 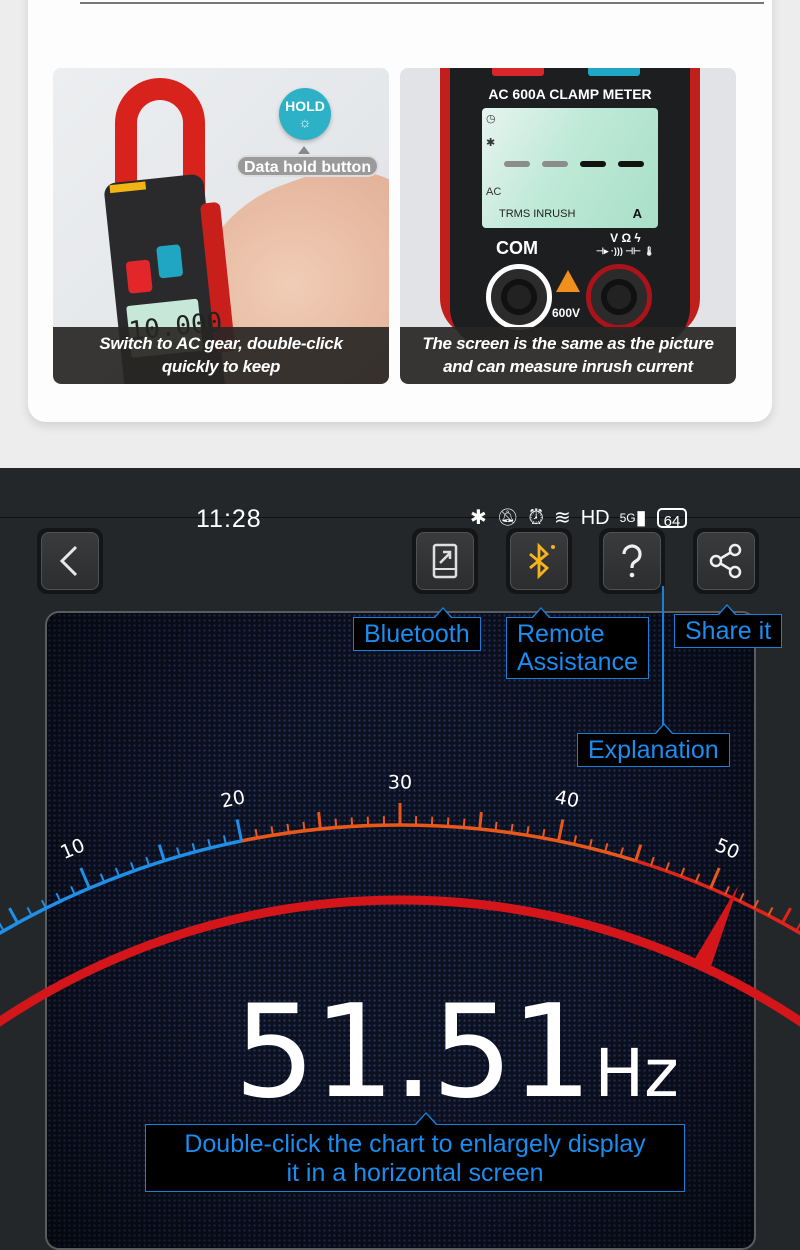 I want to click on alarm-icon: ⏰︎, so click(x=536, y=518).